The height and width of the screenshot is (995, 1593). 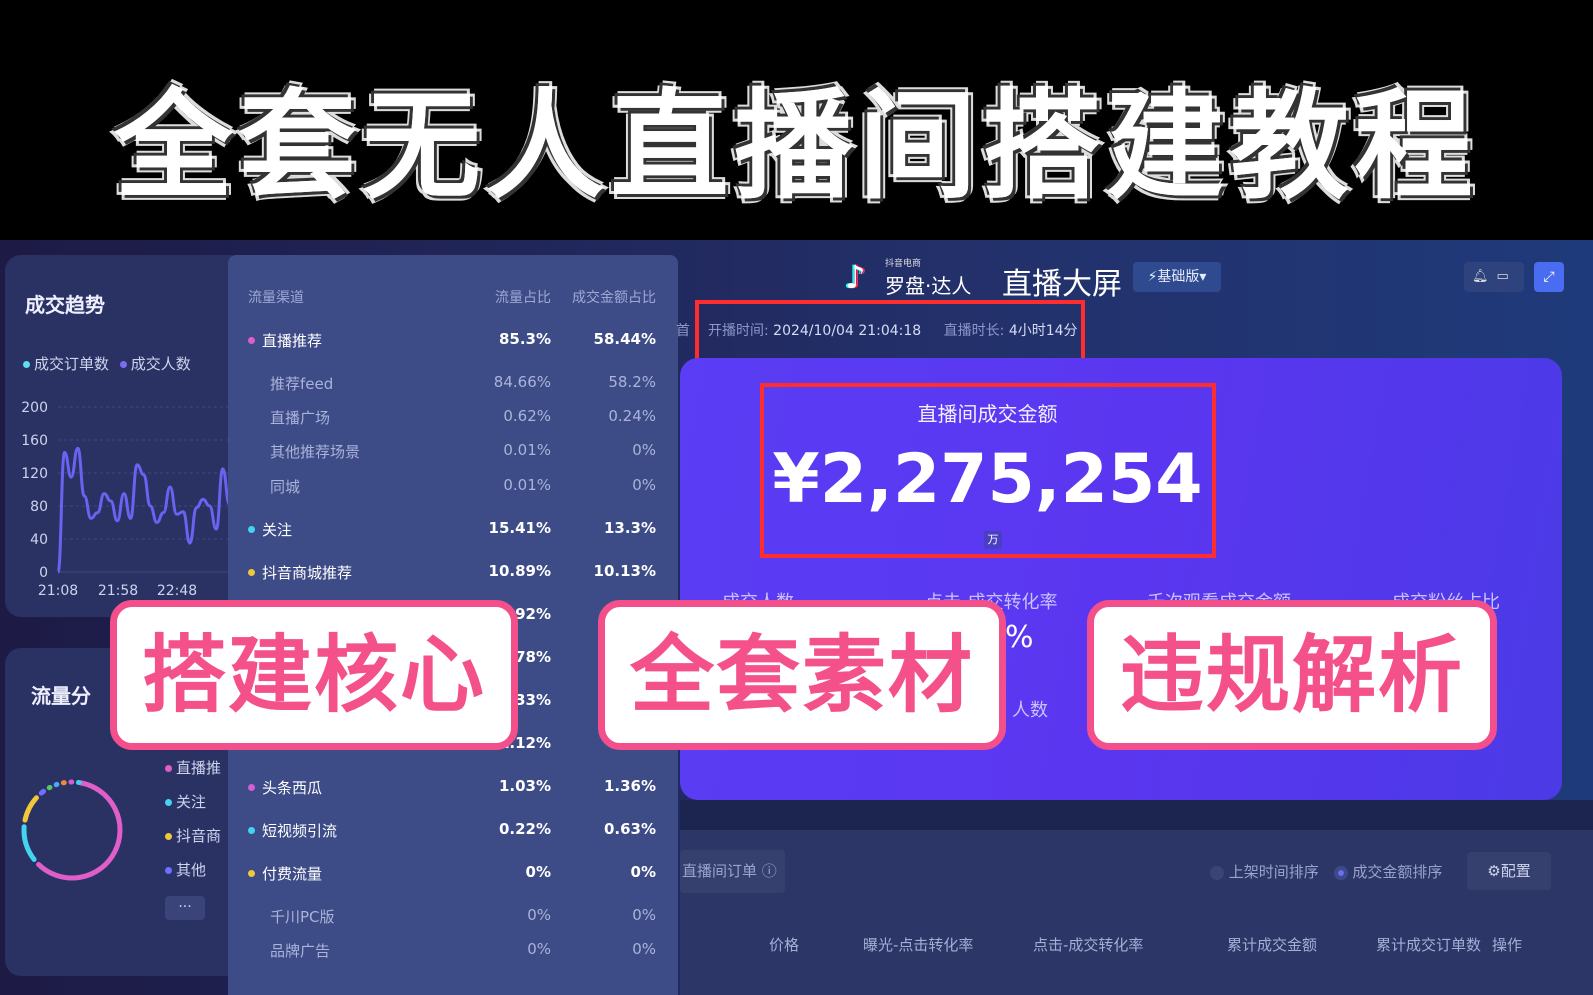 What do you see at coordinates (1494, 277) in the screenshot?
I see `header-tools: 🔔︎ ▭` at bounding box center [1494, 277].